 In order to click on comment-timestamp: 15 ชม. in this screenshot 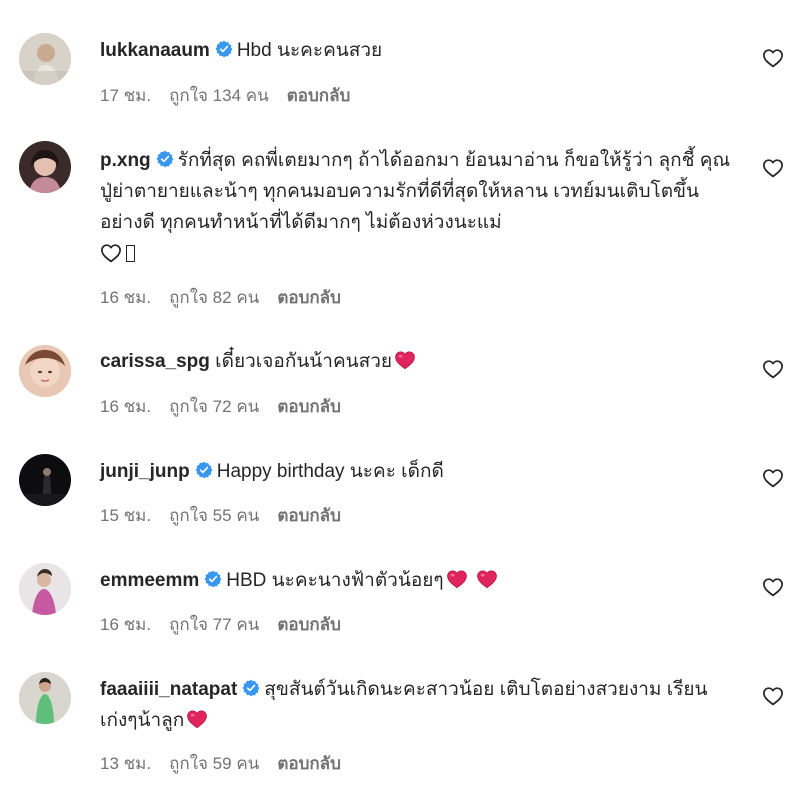, I will do `click(125, 515)`.